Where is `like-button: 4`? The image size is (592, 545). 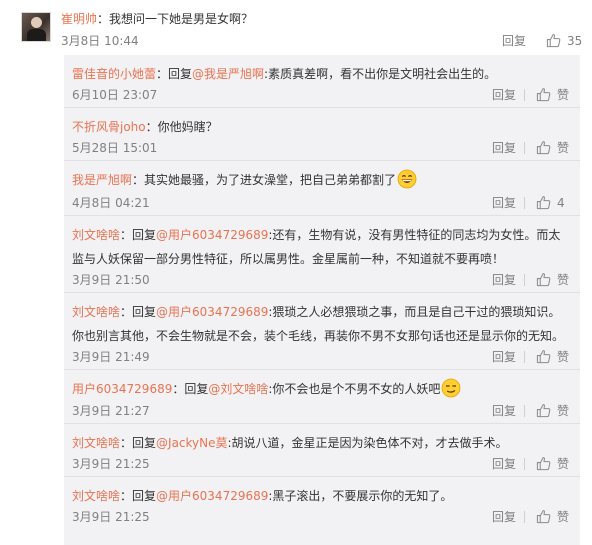
like-button: 4 is located at coordinates (550, 203).